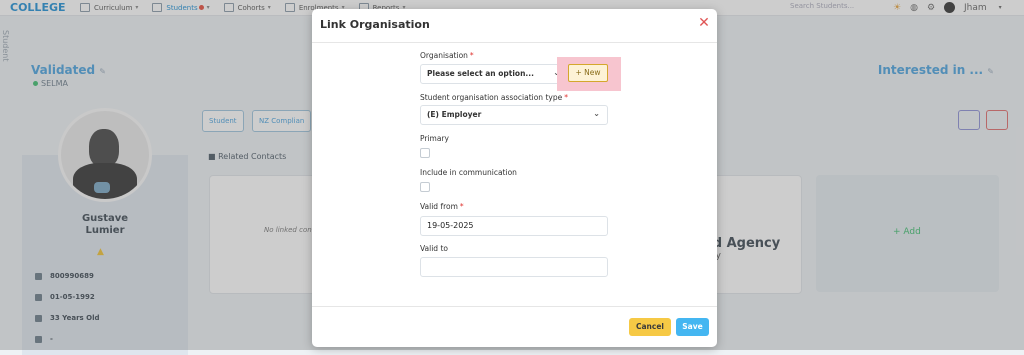 The image size is (1024, 355). Describe the element at coordinates (434, 248) in the screenshot. I see `valid-to-label: Valid to` at that location.